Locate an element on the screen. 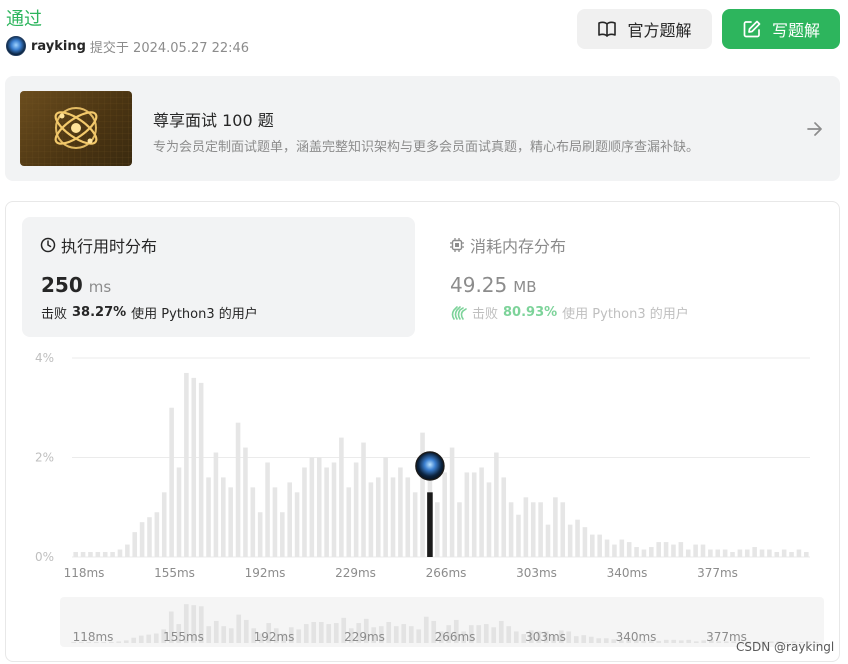 This screenshot has height=664, width=848. clap-icon is located at coordinates (459, 312).